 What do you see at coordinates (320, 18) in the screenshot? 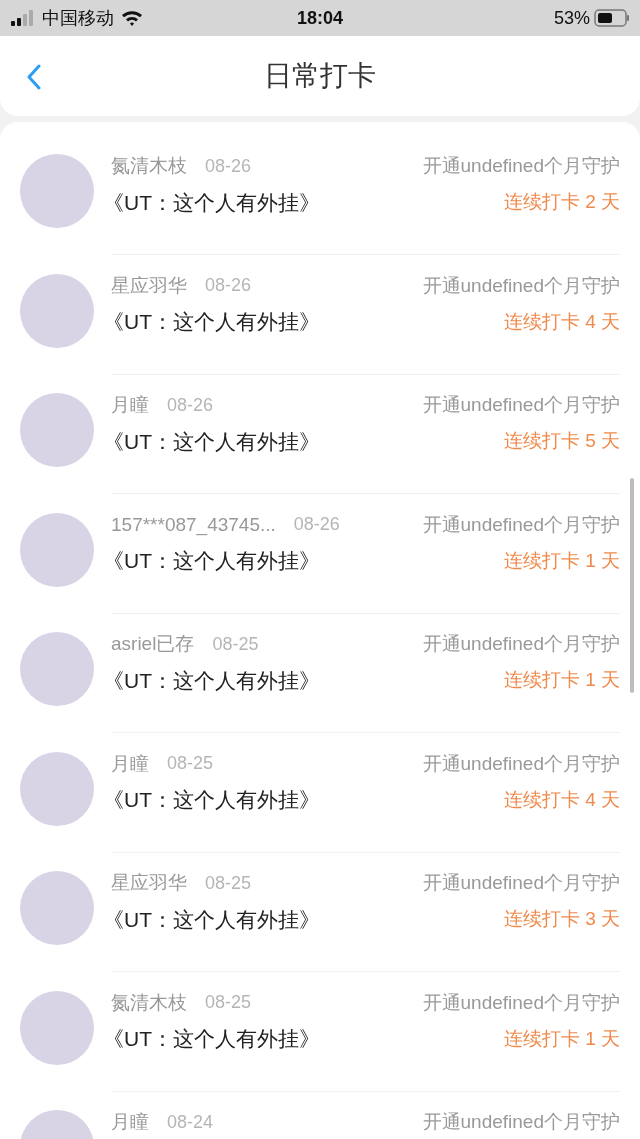
I see `clock-time: 18:04` at bounding box center [320, 18].